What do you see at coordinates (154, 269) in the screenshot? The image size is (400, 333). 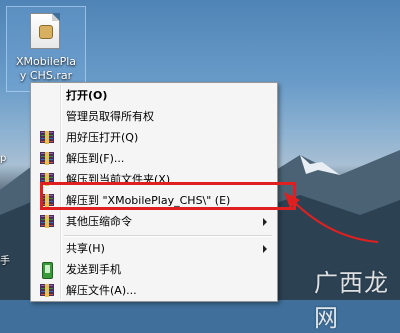 I see `menu-item-send-to-phone: 发送到手机` at bounding box center [154, 269].